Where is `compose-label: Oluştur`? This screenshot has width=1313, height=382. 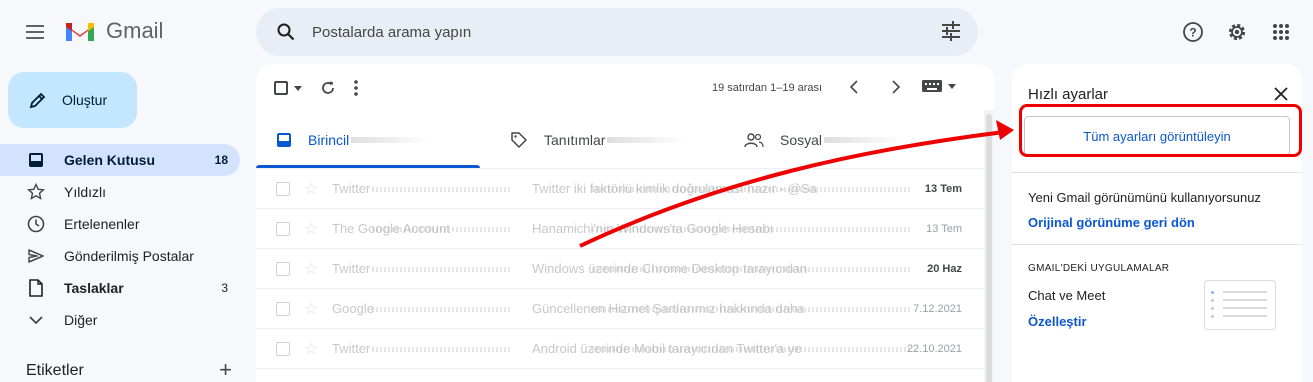 compose-label: Oluştur is located at coordinates (85, 100).